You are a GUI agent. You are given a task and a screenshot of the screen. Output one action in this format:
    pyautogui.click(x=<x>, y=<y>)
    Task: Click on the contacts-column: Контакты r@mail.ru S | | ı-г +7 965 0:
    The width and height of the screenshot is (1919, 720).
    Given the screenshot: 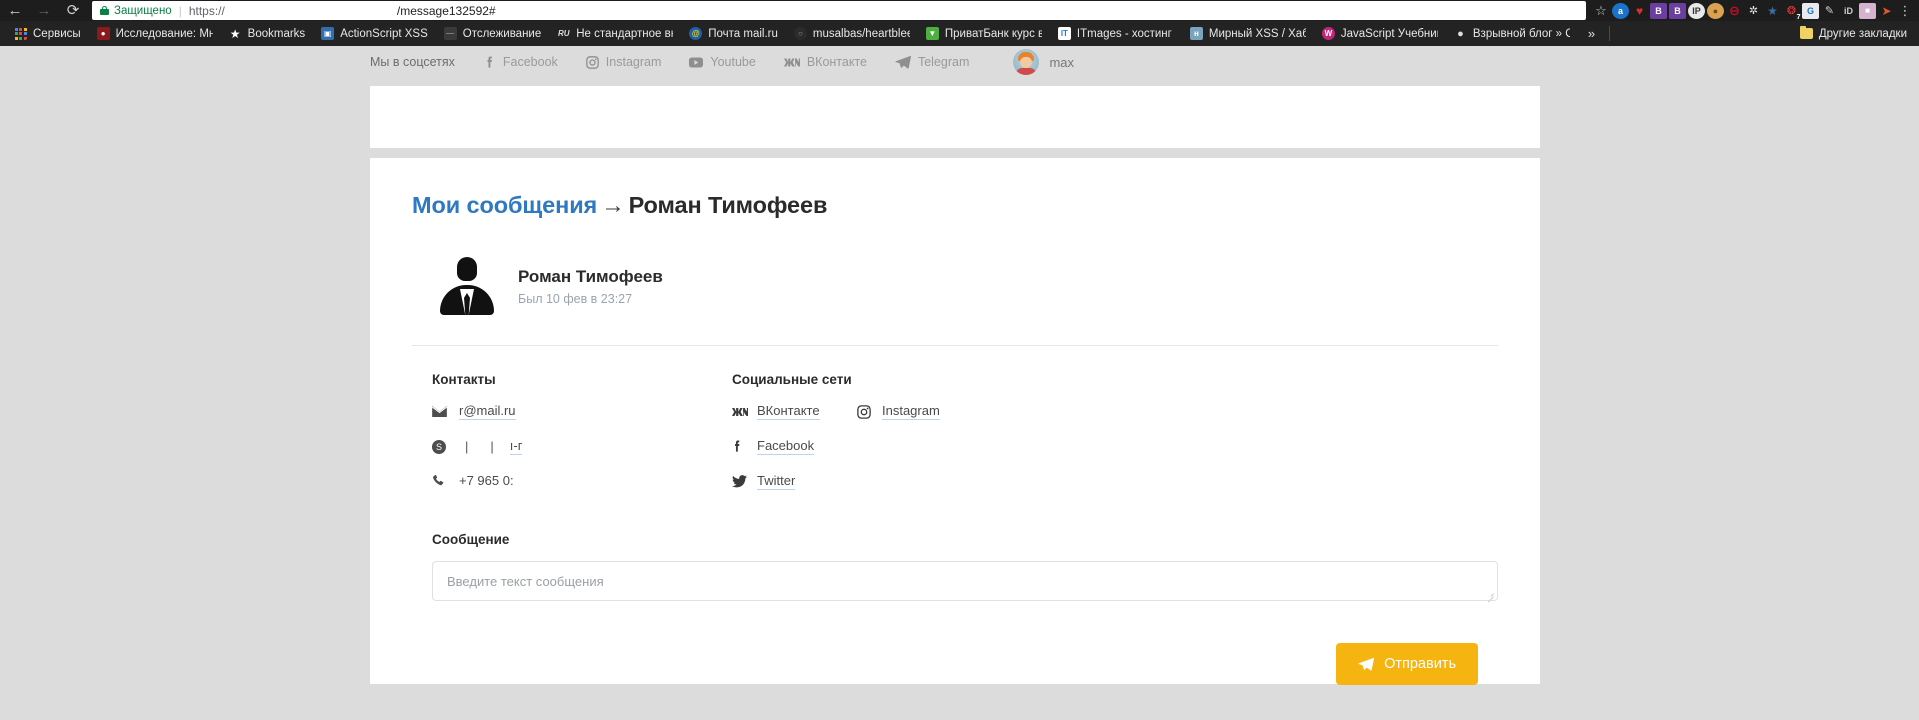 What is the action you would take?
    pyautogui.click(x=582, y=440)
    